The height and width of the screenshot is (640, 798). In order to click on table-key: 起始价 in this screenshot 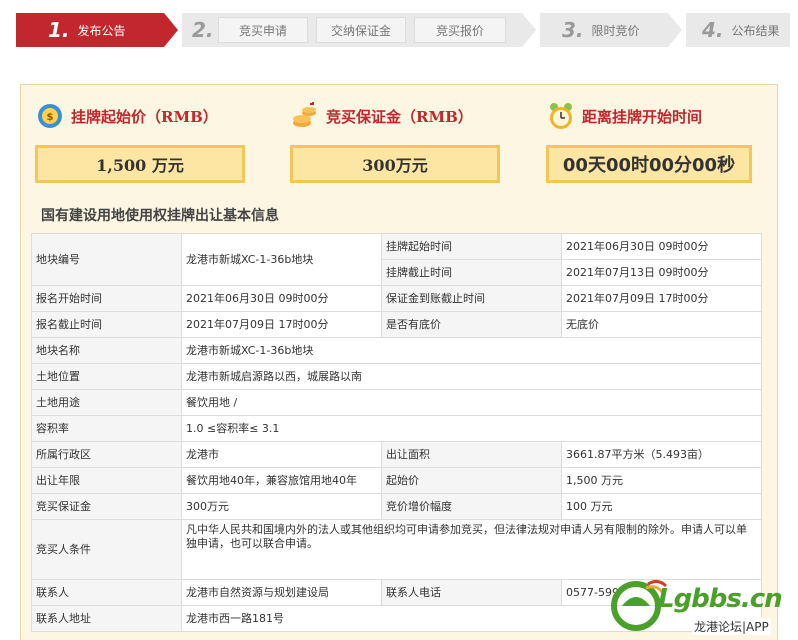, I will do `click(471, 480)`.